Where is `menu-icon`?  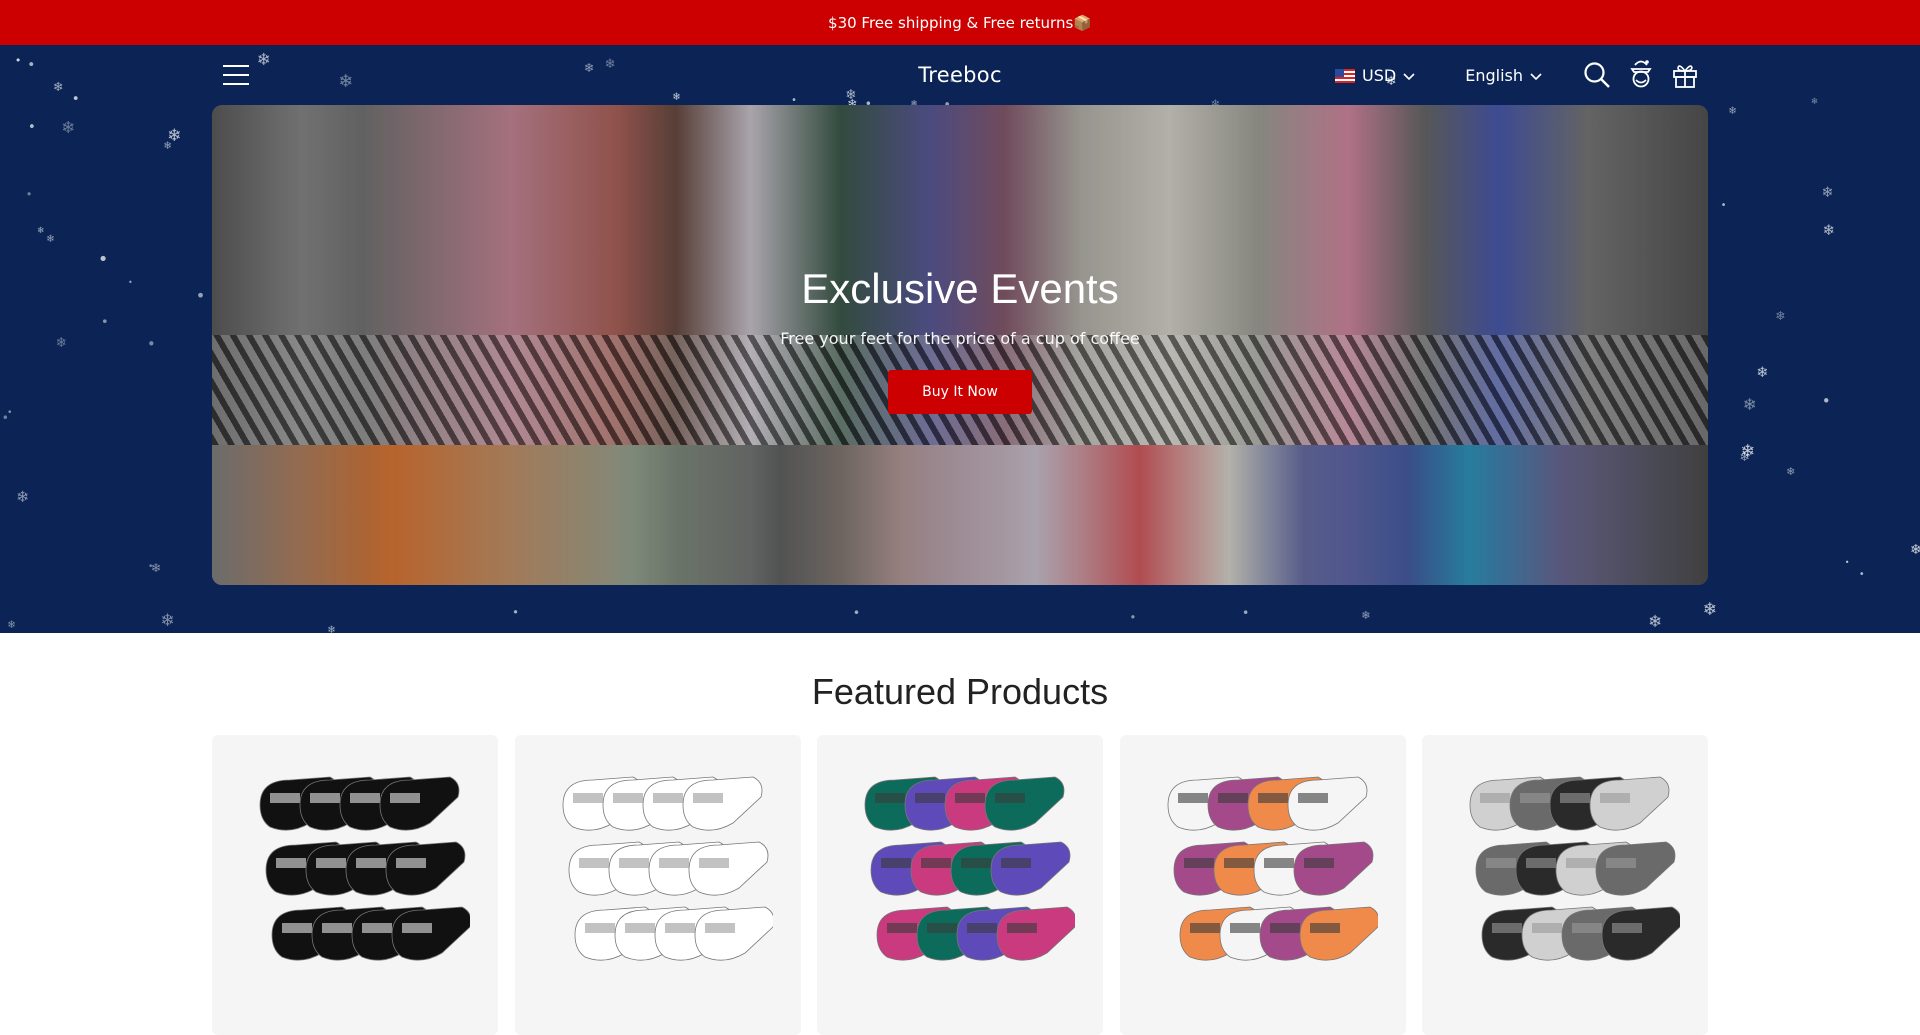
menu-icon is located at coordinates (236, 75).